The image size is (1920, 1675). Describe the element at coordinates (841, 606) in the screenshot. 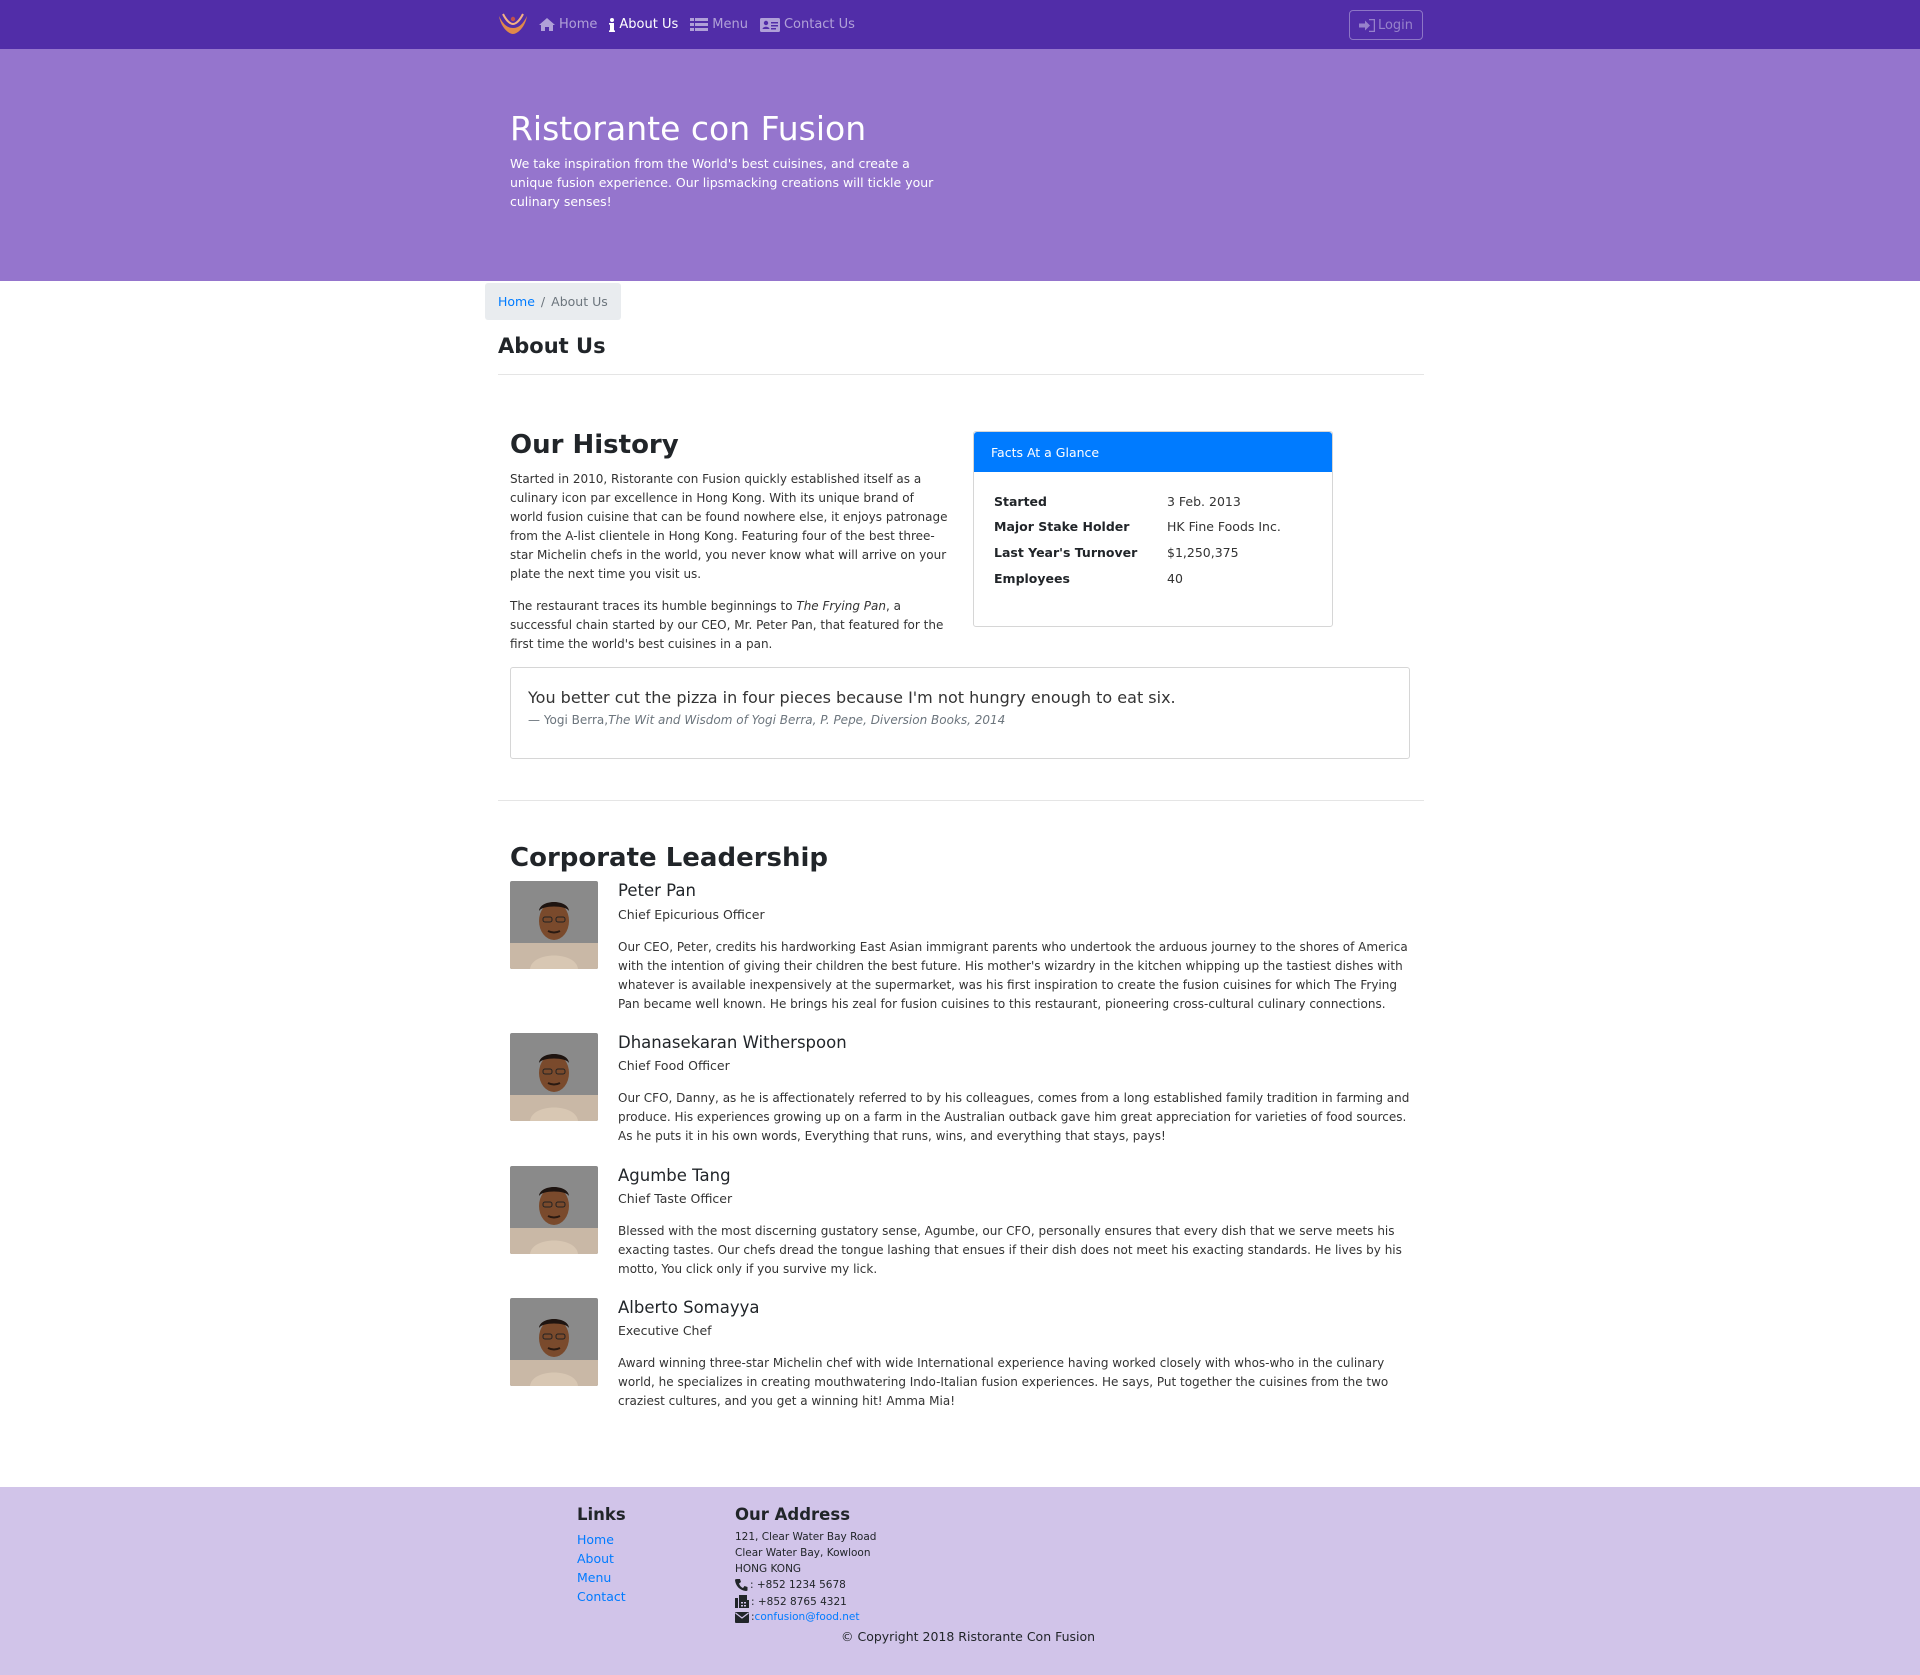

I see `history-p2-emphasis: The Frying Pan` at that location.